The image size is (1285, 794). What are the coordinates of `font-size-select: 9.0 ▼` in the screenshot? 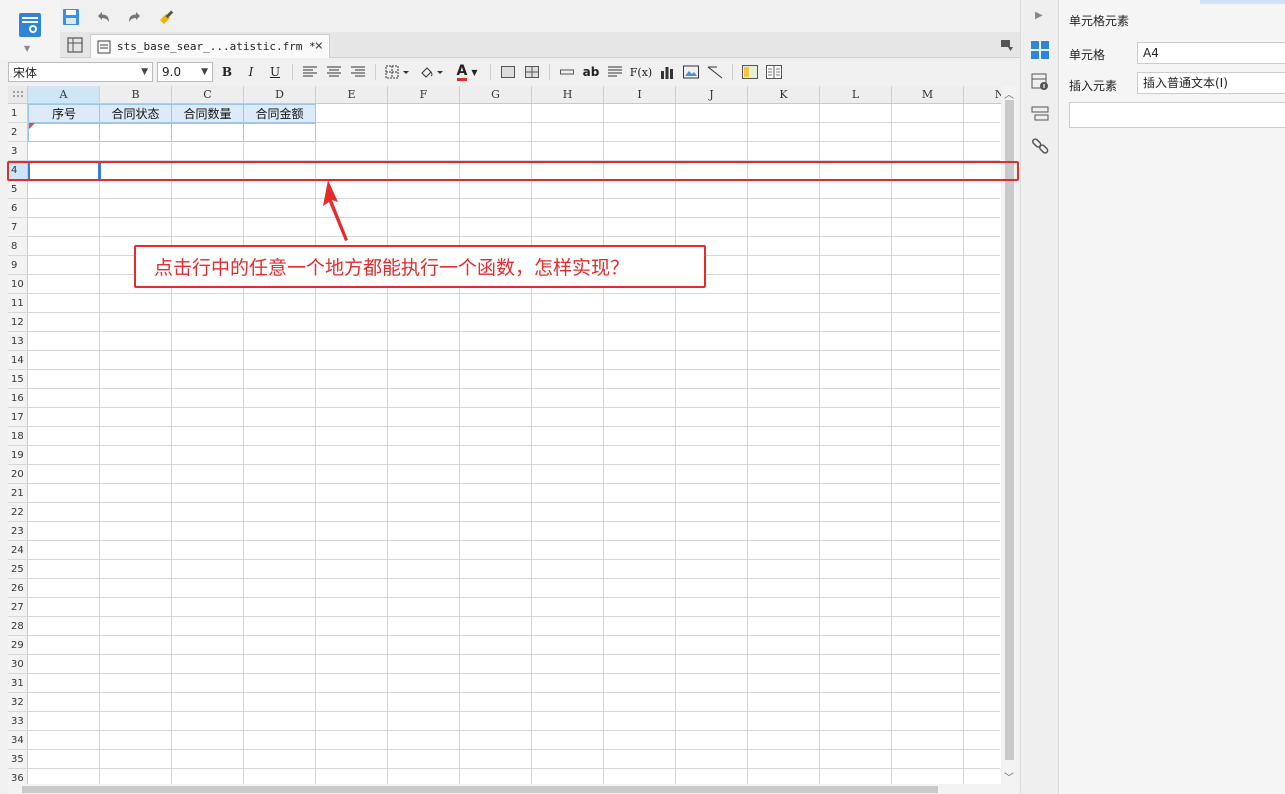 It's located at (185, 72).